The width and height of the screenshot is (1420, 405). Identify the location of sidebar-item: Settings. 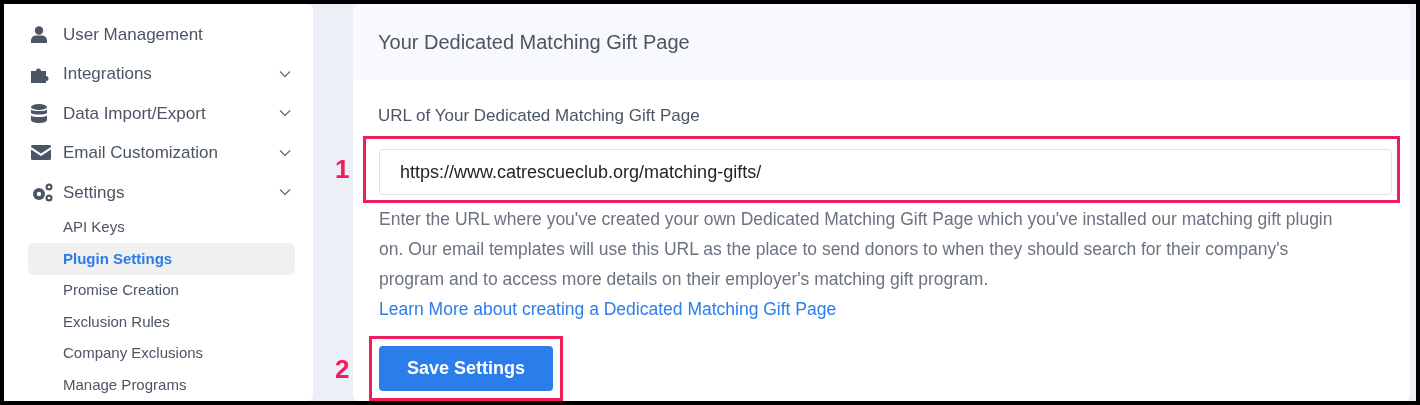
(94, 192).